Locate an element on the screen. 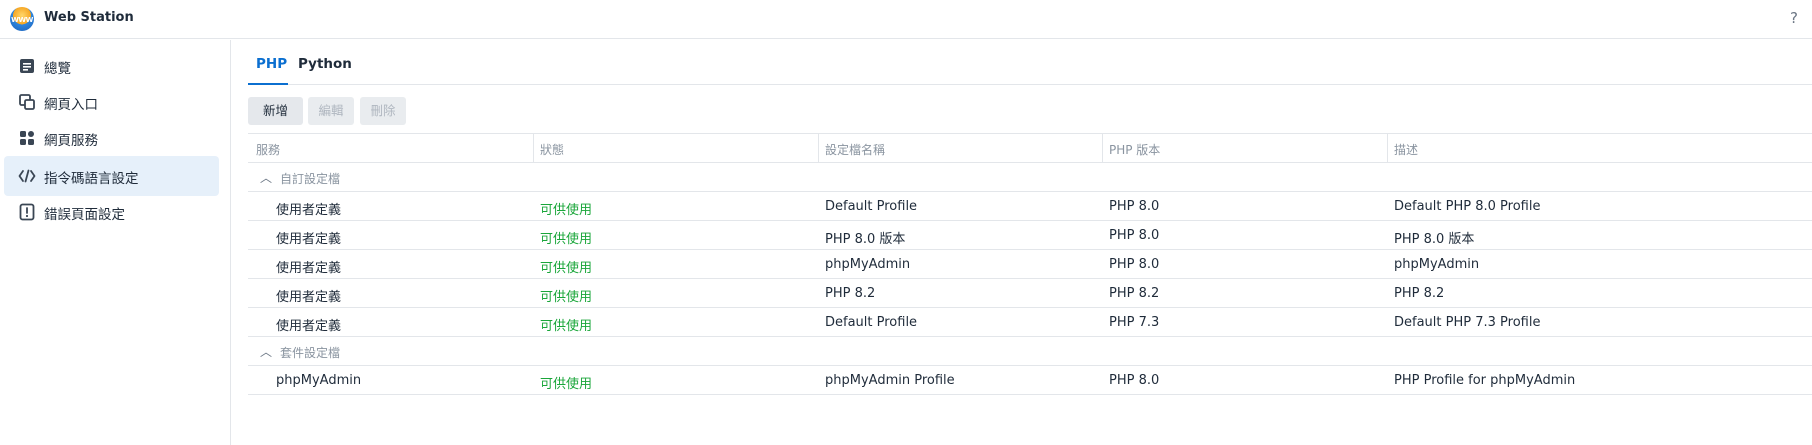 The height and width of the screenshot is (445, 1812). sidebar-item-label: 錯誤頁面設定 is located at coordinates (84, 215).